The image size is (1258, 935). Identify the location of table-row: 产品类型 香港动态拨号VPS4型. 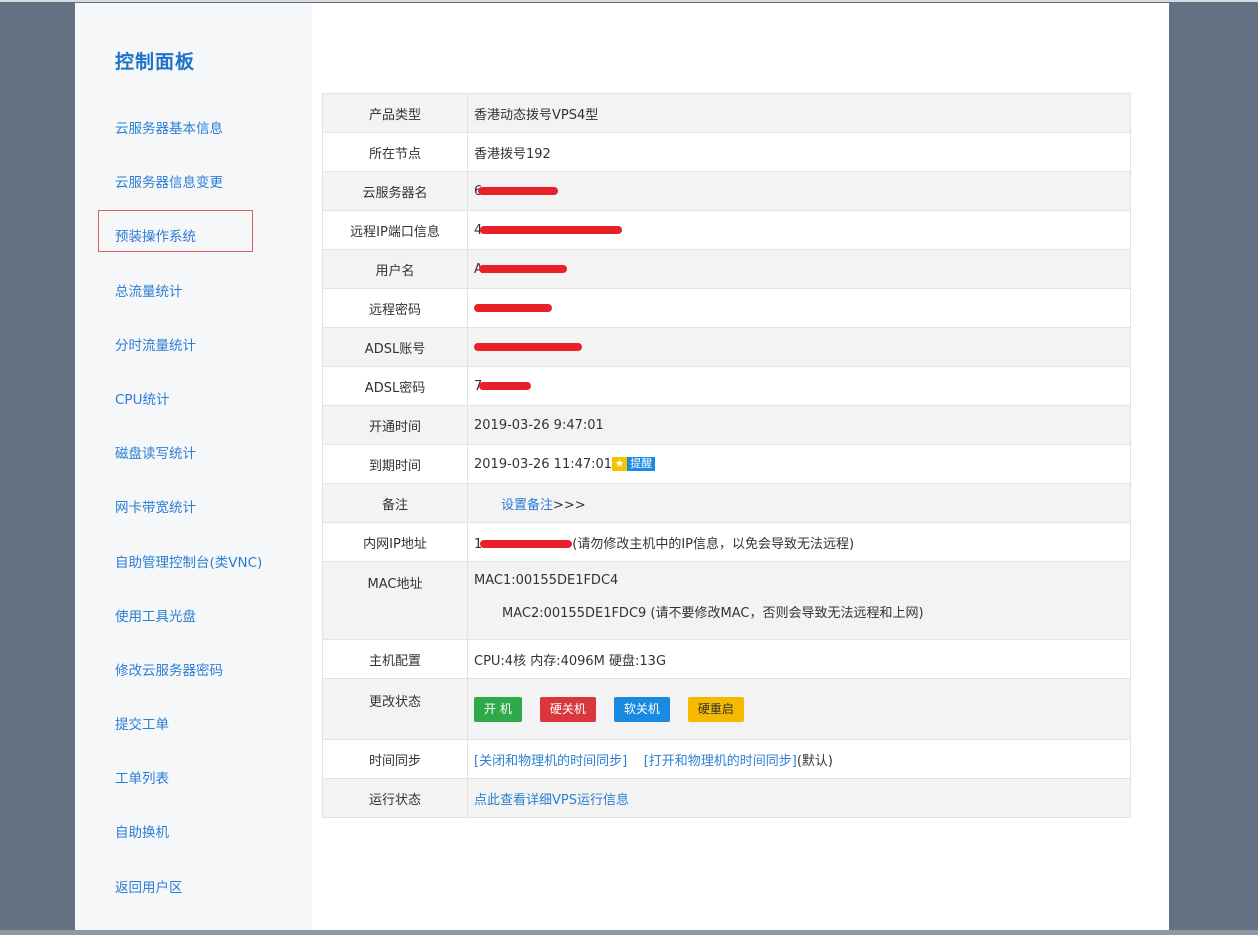
(726, 113).